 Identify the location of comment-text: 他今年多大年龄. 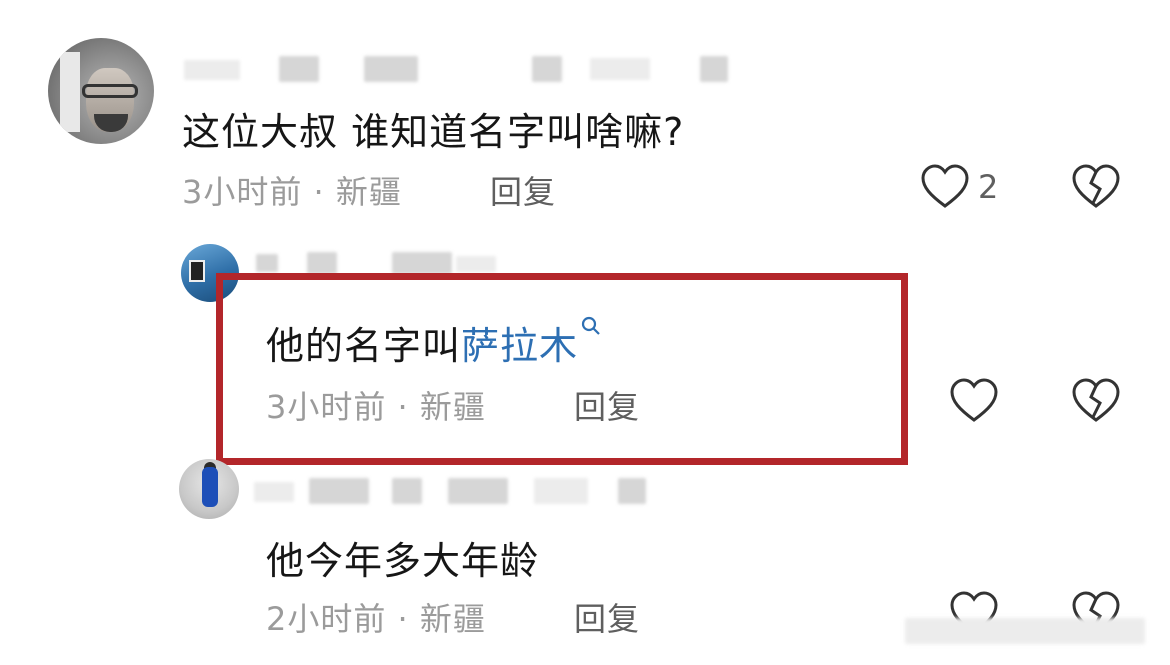
(403, 561).